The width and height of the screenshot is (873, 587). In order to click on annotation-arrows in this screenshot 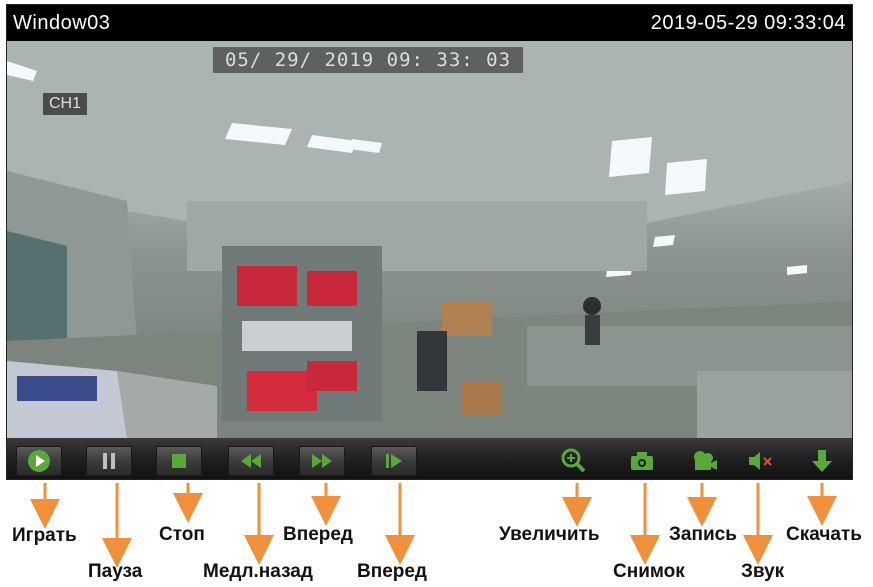, I will do `click(433, 525)`.